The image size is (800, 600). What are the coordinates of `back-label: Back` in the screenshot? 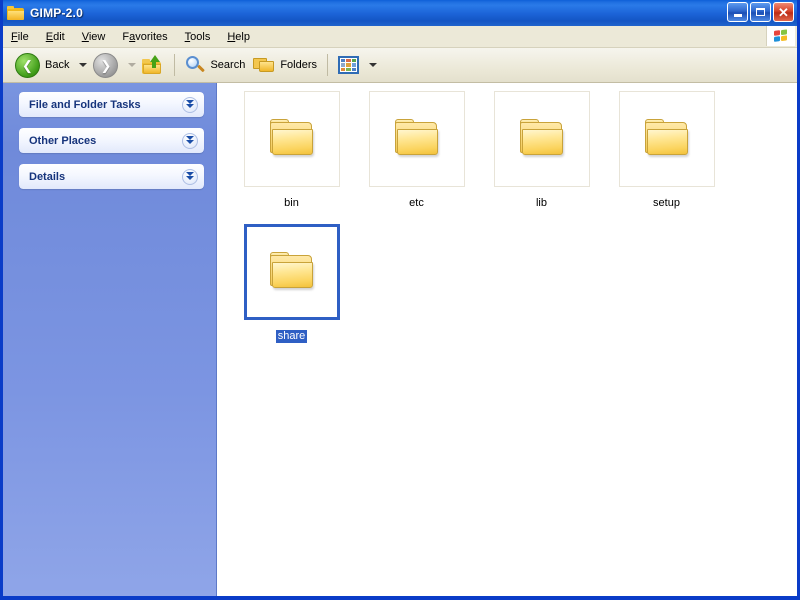 It's located at (57, 65).